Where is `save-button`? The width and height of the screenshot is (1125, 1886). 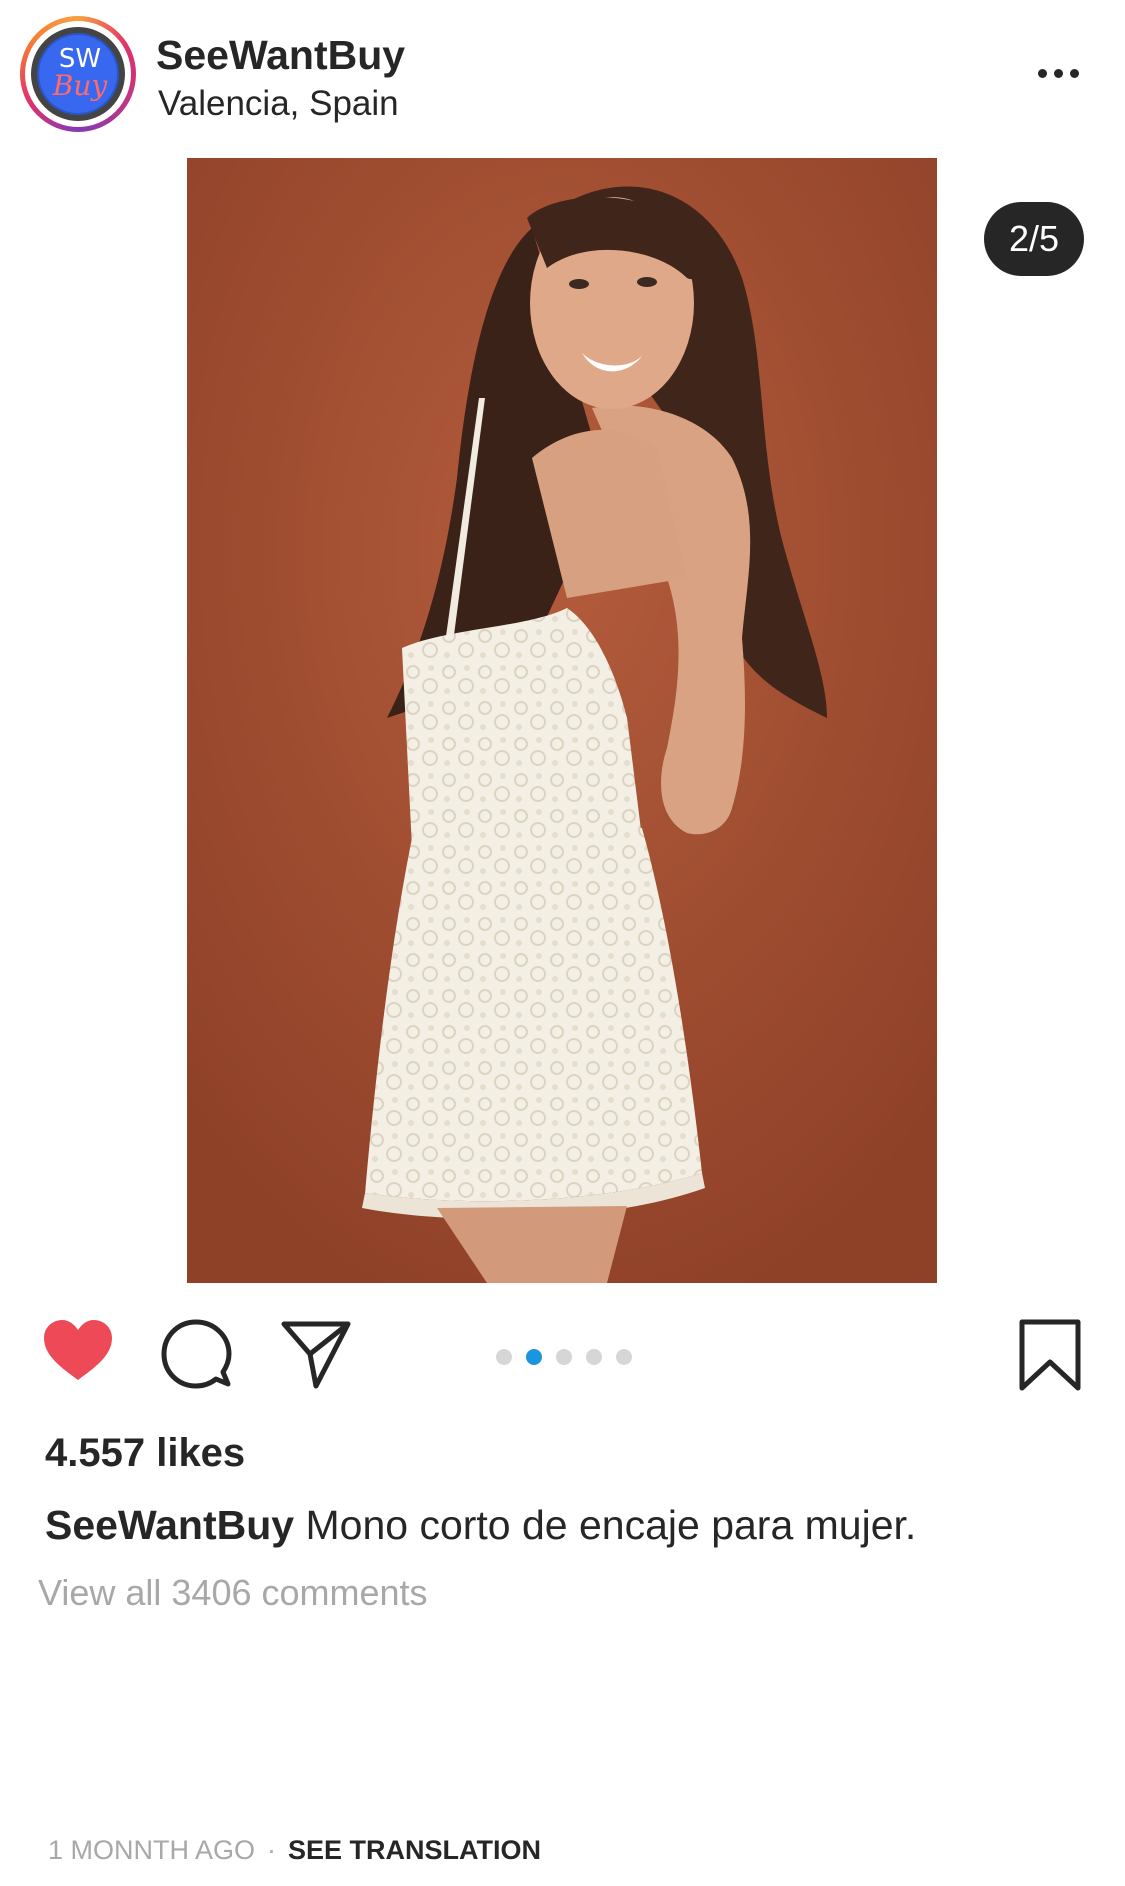 save-button is located at coordinates (1050, 1355).